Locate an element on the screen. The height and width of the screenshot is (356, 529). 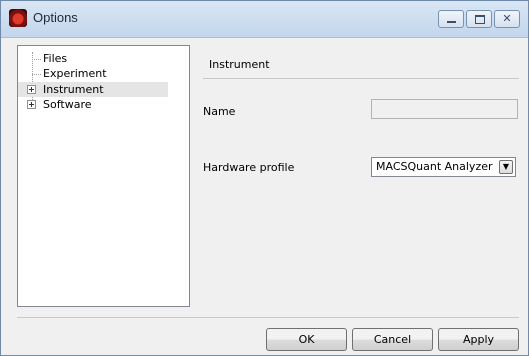
tree-item-instrument: Instrument is located at coordinates (93, 89).